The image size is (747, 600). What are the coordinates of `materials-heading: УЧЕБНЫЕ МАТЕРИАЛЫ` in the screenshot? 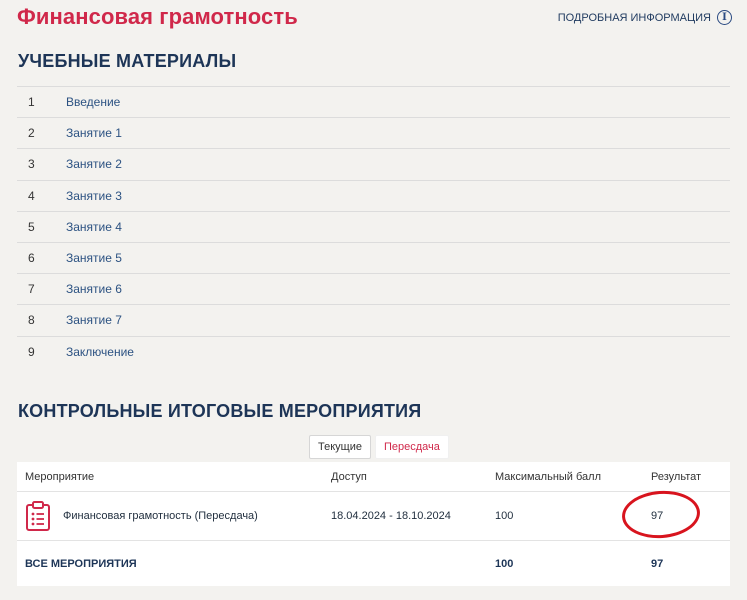 It's located at (127, 61).